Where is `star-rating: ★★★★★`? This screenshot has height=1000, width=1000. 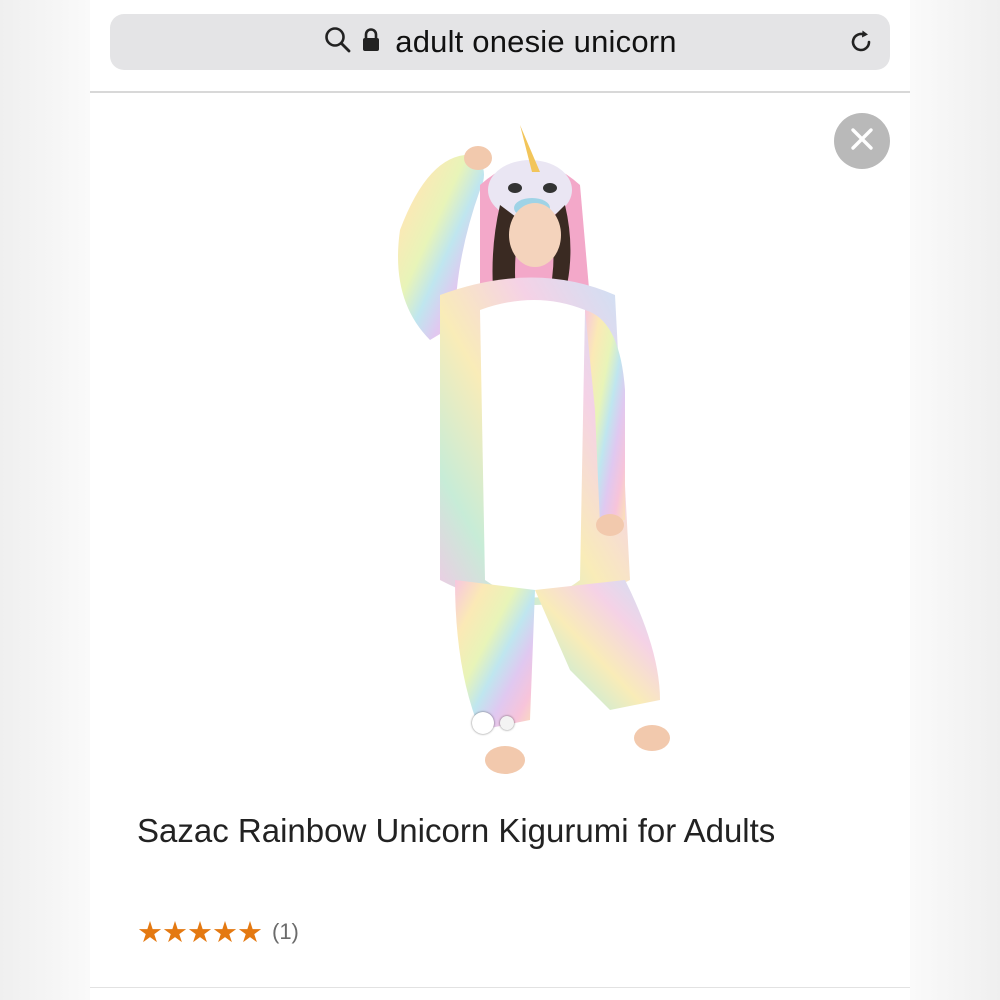
star-rating: ★★★★★ is located at coordinates (200, 932).